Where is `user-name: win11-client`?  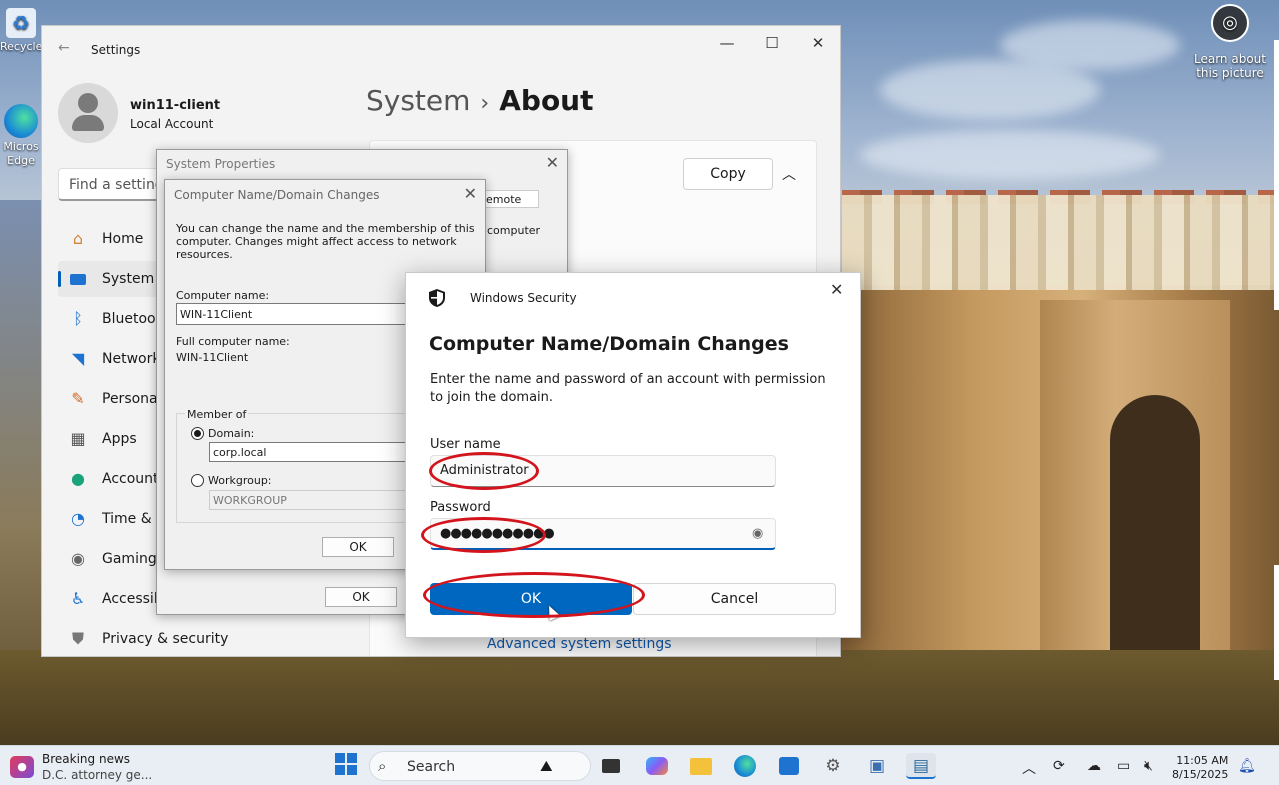
user-name: win11-client is located at coordinates (175, 105).